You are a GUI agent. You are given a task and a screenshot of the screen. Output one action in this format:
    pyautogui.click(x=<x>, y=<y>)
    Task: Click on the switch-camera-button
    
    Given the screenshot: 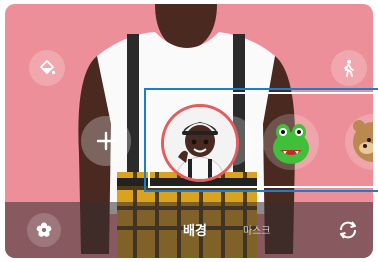 What is the action you would take?
    pyautogui.click(x=348, y=230)
    